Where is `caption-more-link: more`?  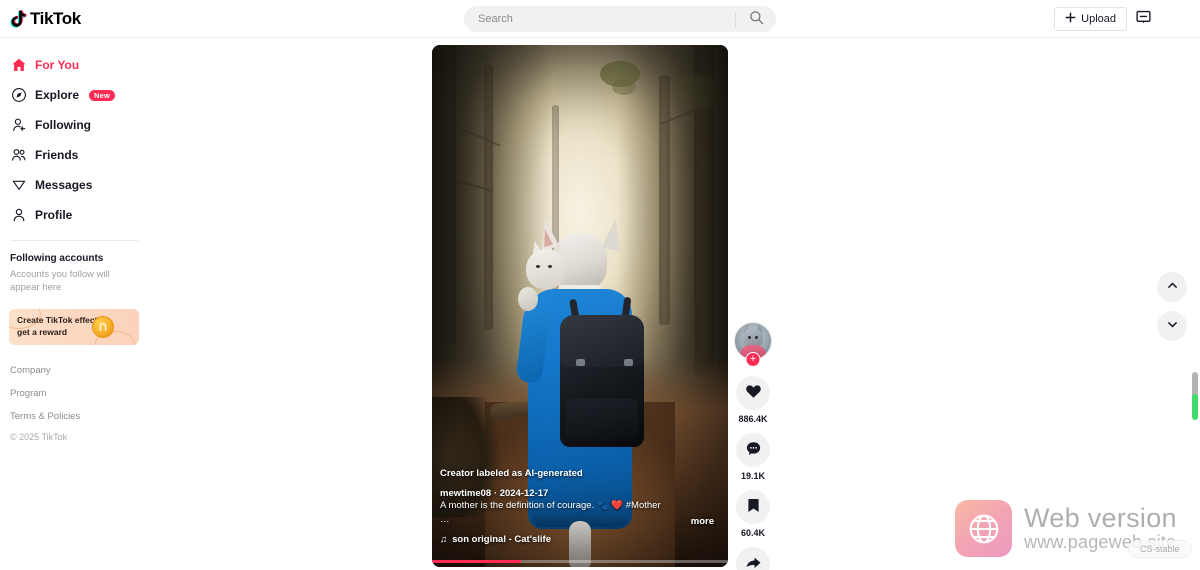 caption-more-link: more is located at coordinates (702, 521).